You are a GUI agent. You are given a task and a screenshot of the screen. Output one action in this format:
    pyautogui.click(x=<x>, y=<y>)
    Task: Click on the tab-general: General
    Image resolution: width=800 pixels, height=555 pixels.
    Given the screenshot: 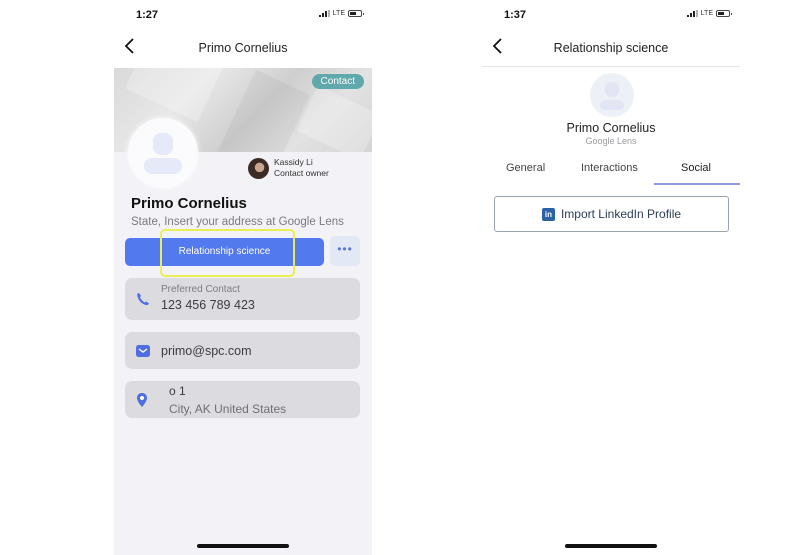 What is the action you would take?
    pyautogui.click(x=525, y=168)
    